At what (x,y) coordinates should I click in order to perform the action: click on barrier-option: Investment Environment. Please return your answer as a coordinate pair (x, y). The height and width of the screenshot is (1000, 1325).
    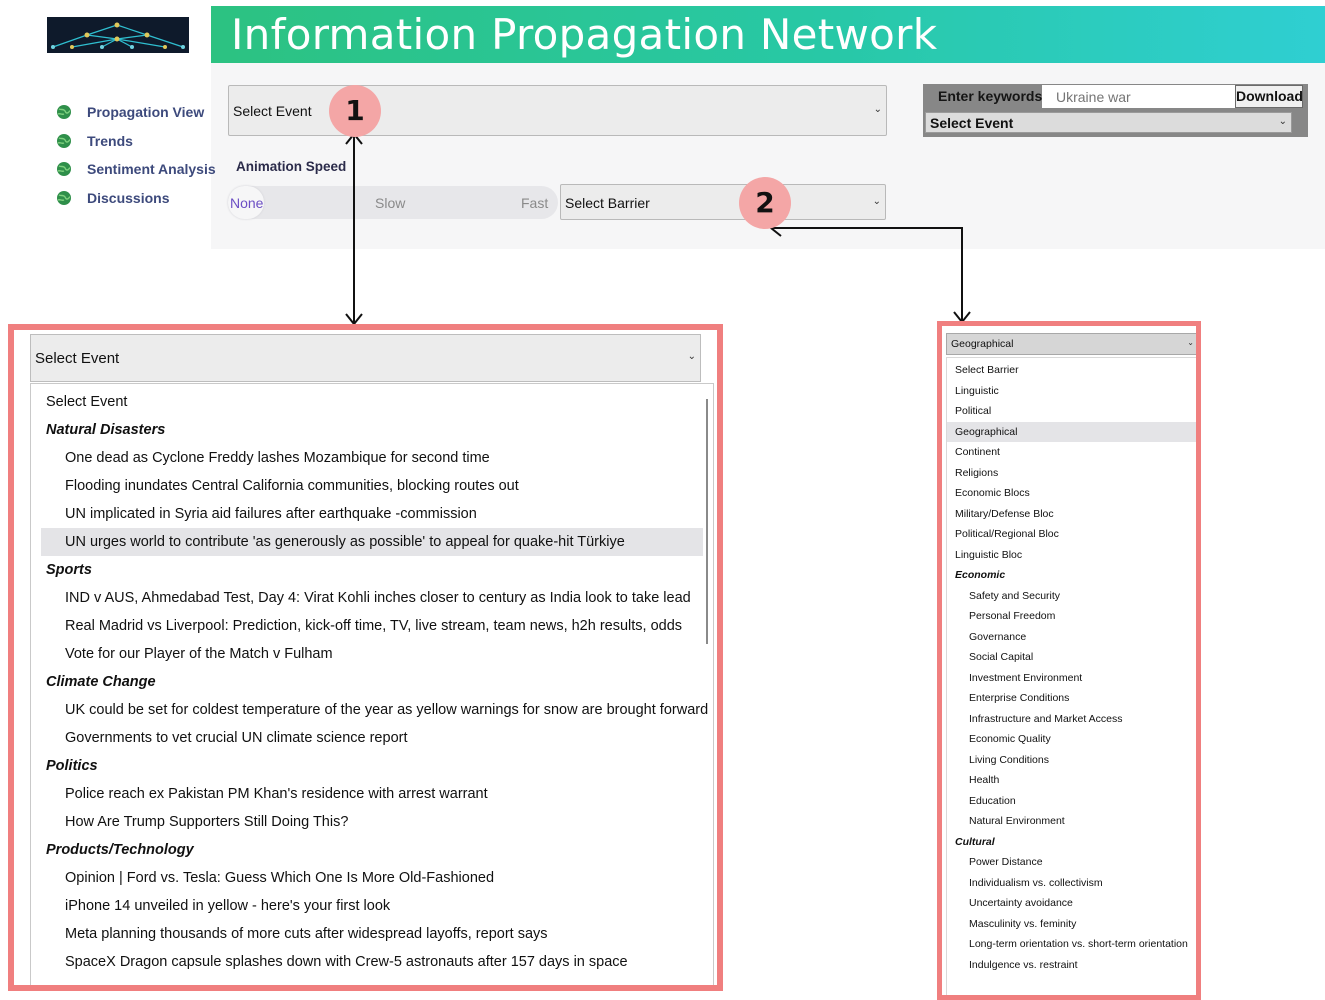
    Looking at the image, I should click on (1071, 678).